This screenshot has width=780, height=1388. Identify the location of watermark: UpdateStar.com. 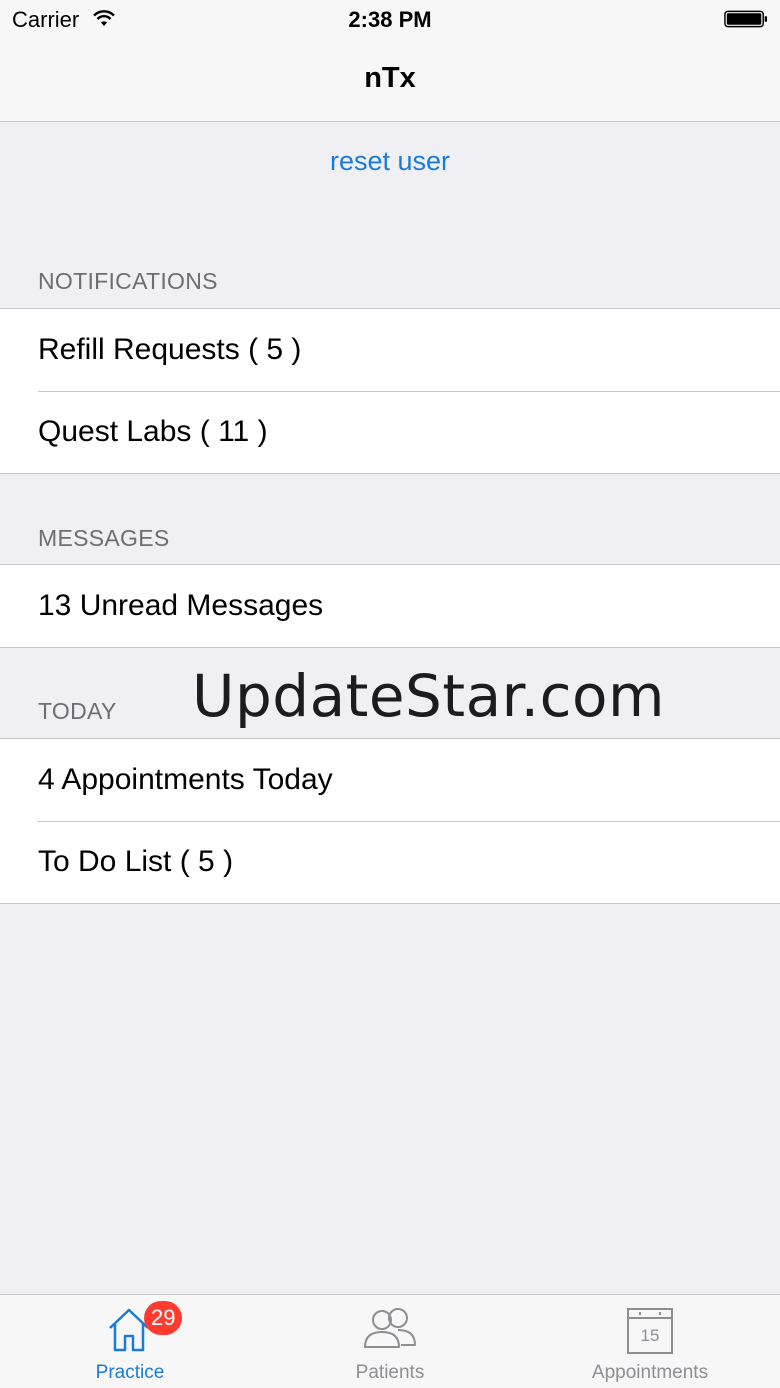
(428, 696).